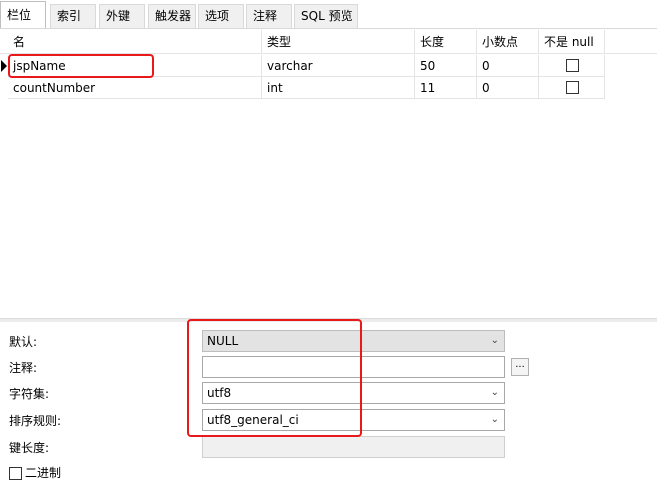 Image resolution: width=657 pixels, height=496 pixels. Describe the element at coordinates (338, 42) in the screenshot. I see `column-header-type: 类型` at that location.